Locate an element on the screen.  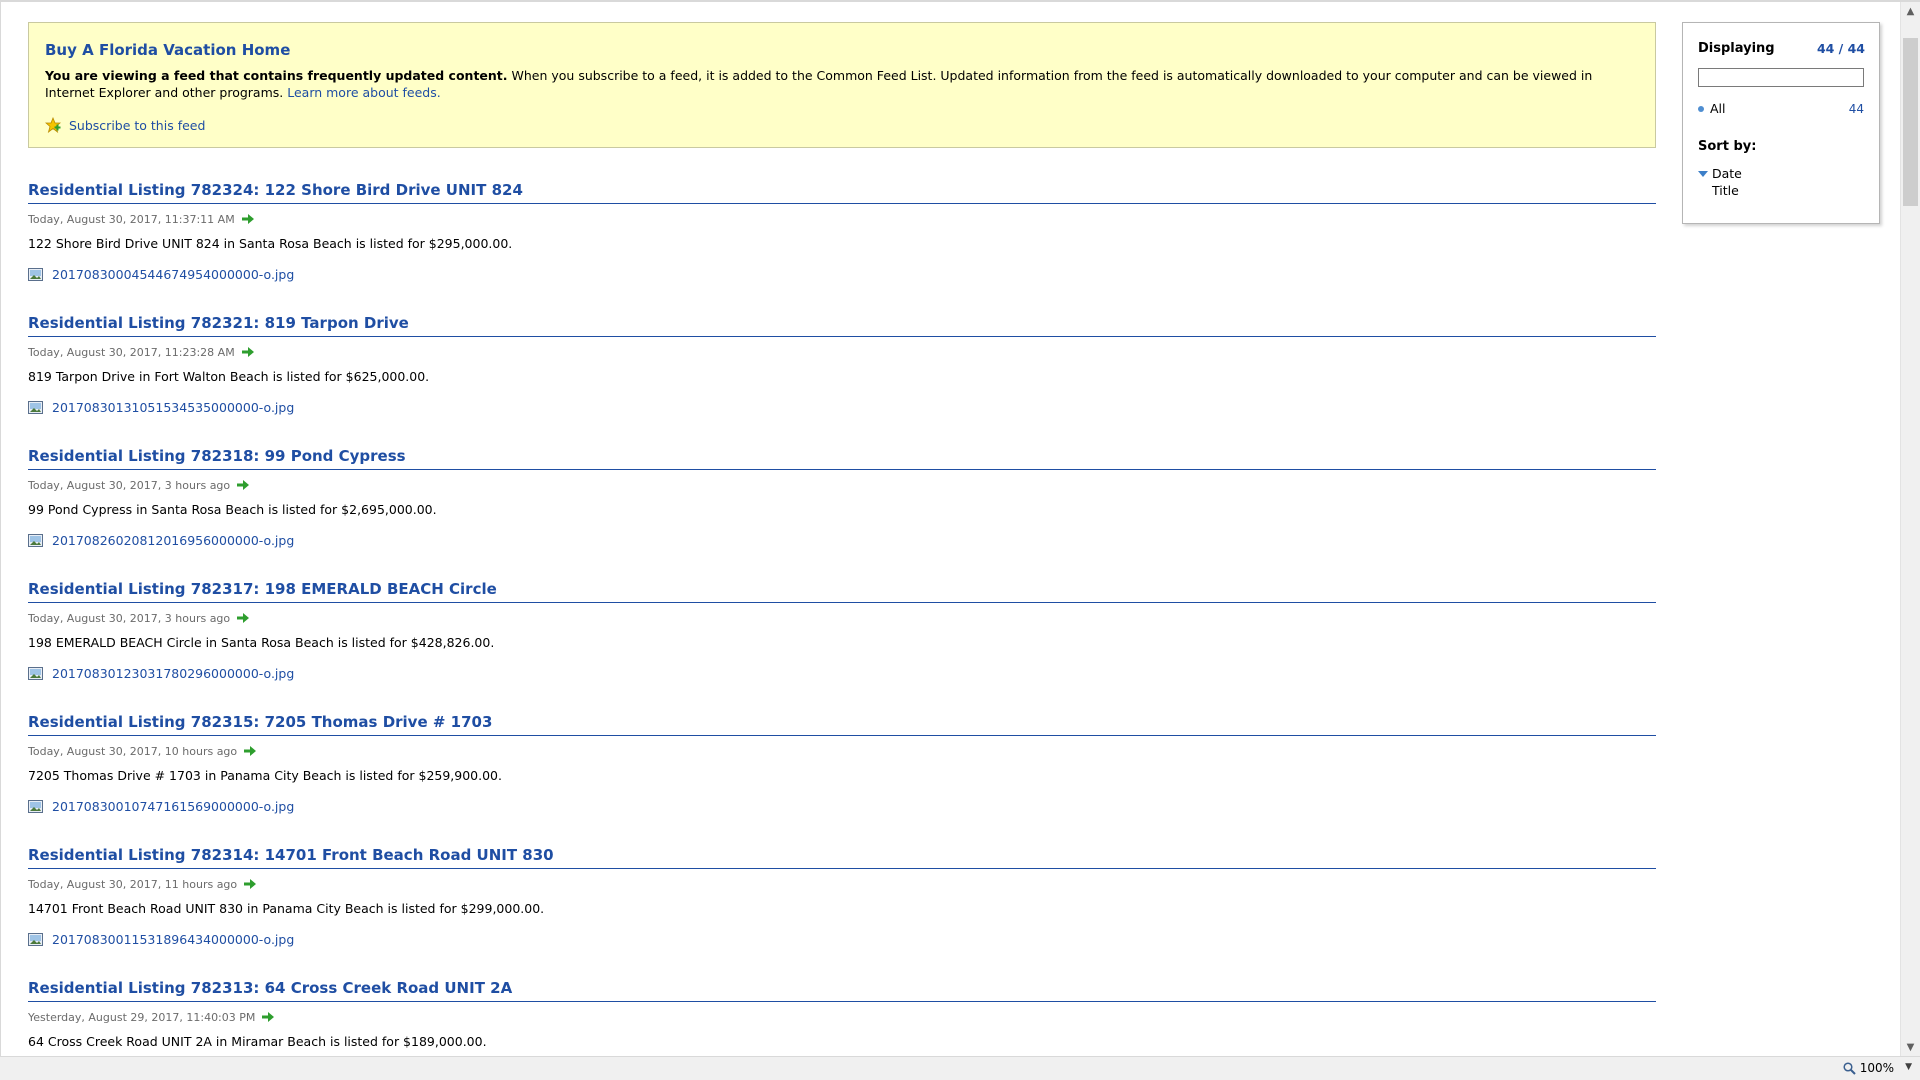
feed-title: Buy A Florida Vacation Home is located at coordinates (168, 50).